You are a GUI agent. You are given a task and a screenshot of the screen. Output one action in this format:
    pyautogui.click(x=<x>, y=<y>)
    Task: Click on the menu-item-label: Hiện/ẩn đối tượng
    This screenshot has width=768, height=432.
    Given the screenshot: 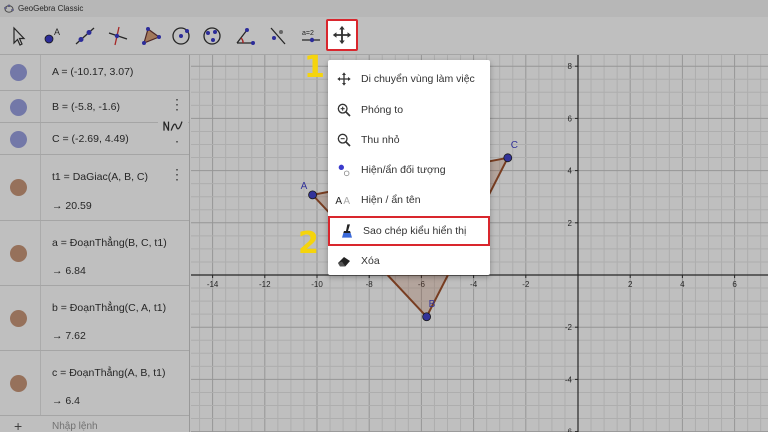 What is the action you would take?
    pyautogui.click(x=403, y=170)
    